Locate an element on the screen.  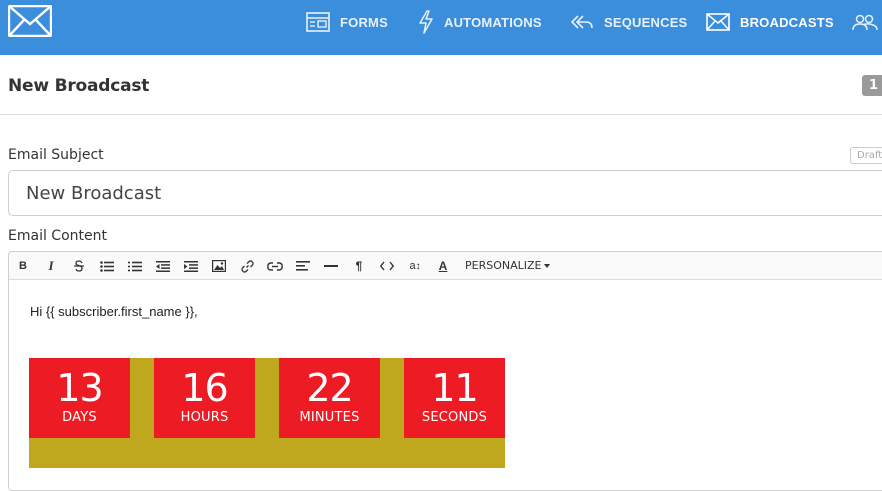
nav-automations-label: AUTOMATIONS is located at coordinates (493, 22).